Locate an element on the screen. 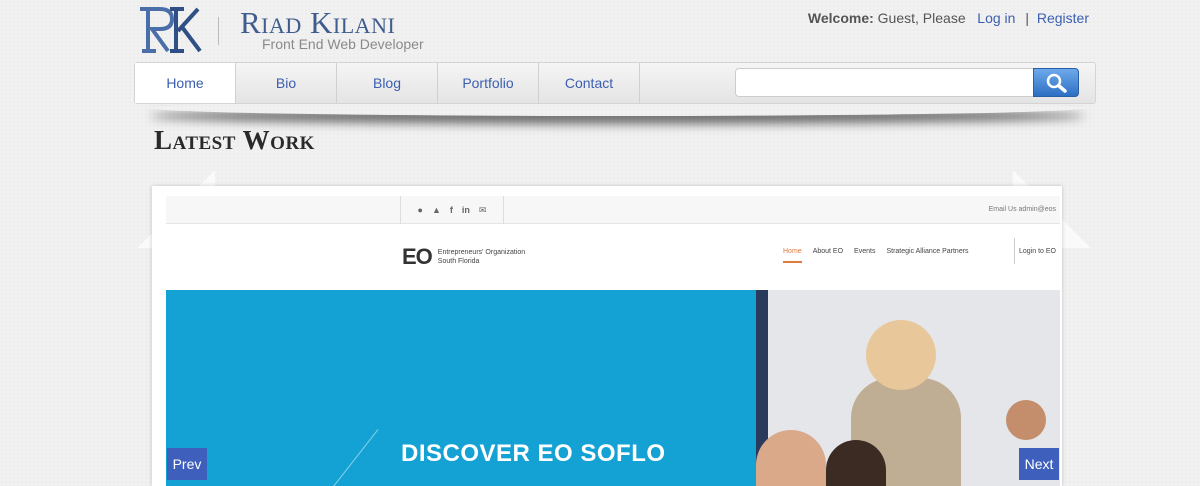  slide-topbar: ● ▲ f in ✉ Email Us admin@eos is located at coordinates (613, 210).